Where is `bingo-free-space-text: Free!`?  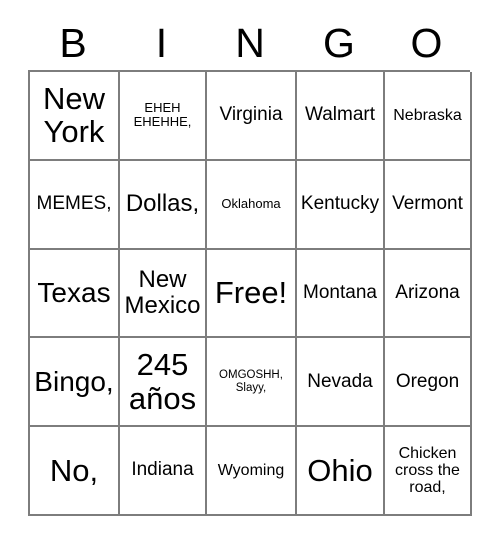 bingo-free-space-text: Free! is located at coordinates (251, 293).